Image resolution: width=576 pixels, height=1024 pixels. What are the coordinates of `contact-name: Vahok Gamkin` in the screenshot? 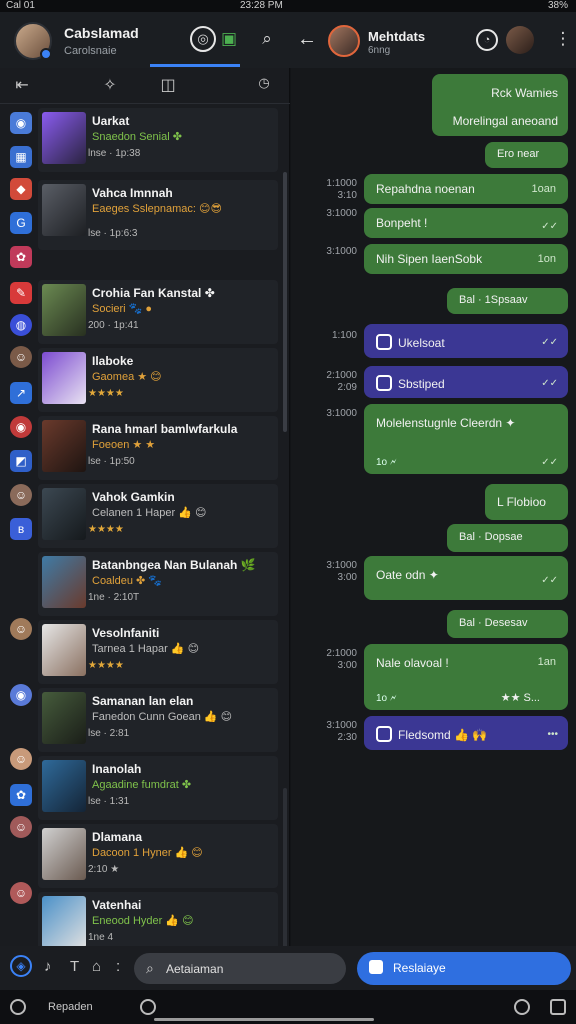 It's located at (133, 497).